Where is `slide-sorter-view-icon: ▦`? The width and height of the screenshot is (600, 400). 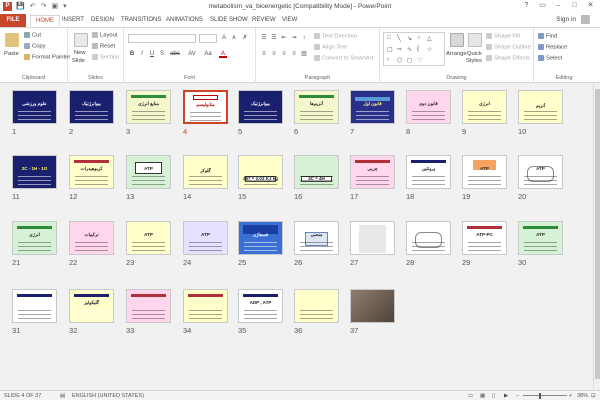
slide-sorter-view-icon: ▦ is located at coordinates (482, 396).